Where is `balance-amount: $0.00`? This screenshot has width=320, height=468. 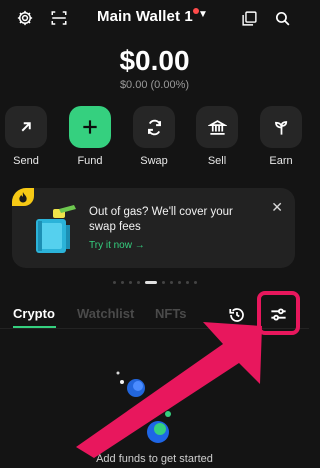
balance-amount: $0.00 is located at coordinates (154, 60).